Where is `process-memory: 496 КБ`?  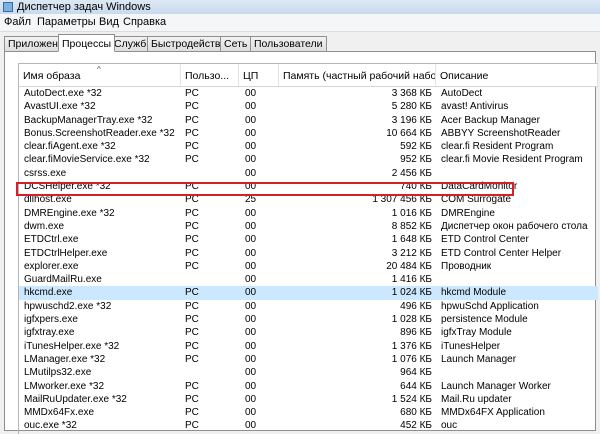
process-memory: 496 КБ is located at coordinates (416, 306).